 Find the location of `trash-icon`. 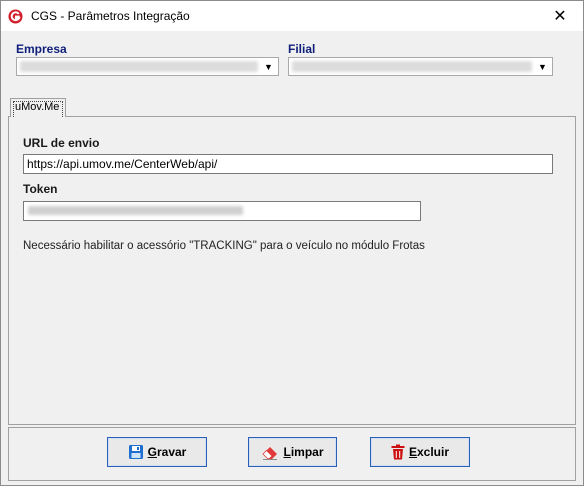

trash-icon is located at coordinates (398, 452).